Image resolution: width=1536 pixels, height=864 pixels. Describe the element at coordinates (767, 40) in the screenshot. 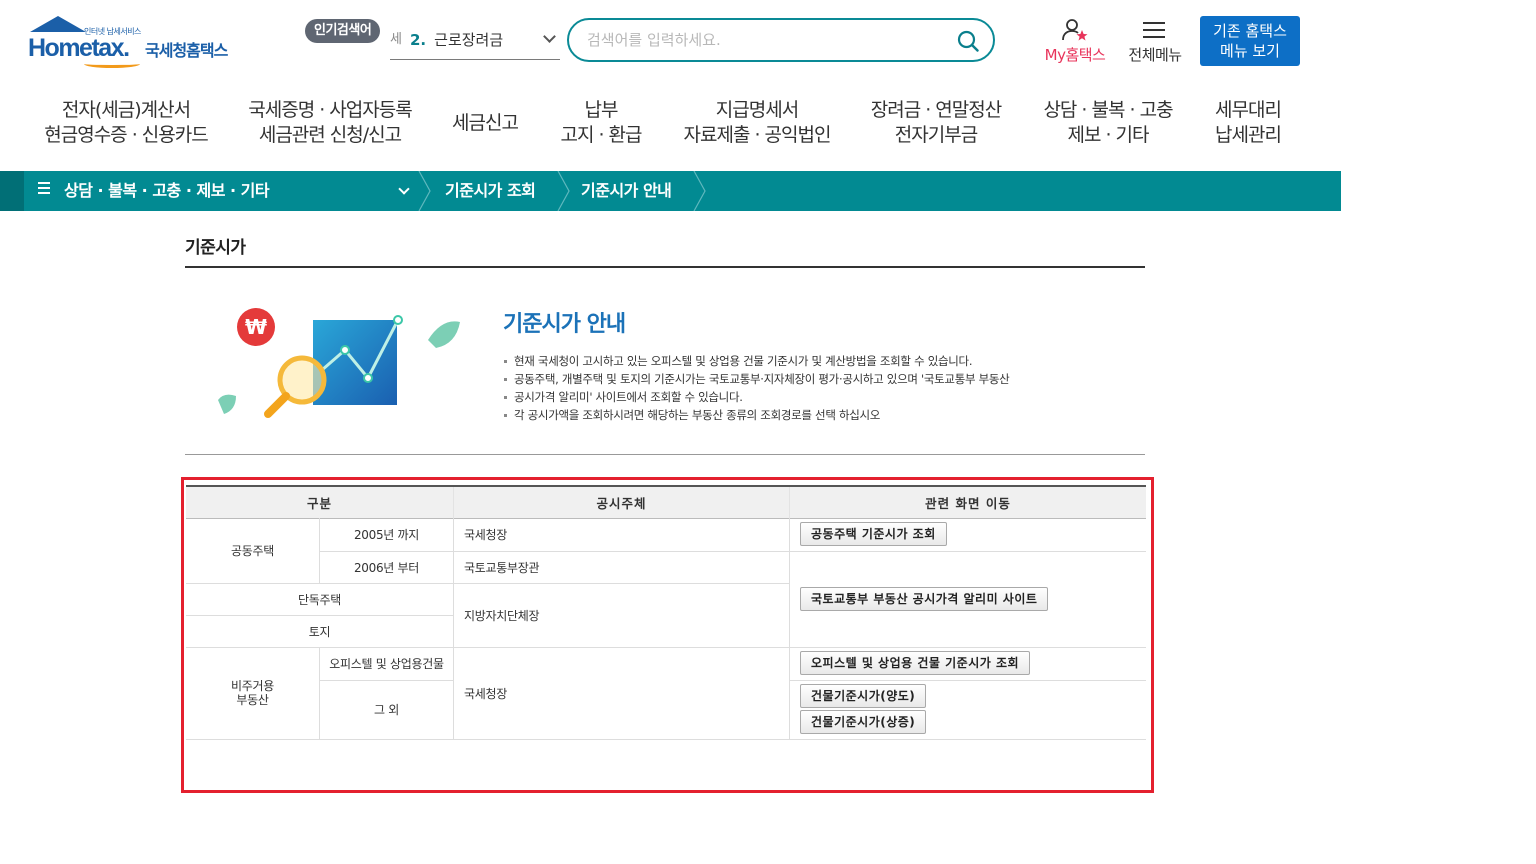

I see `search-input` at that location.